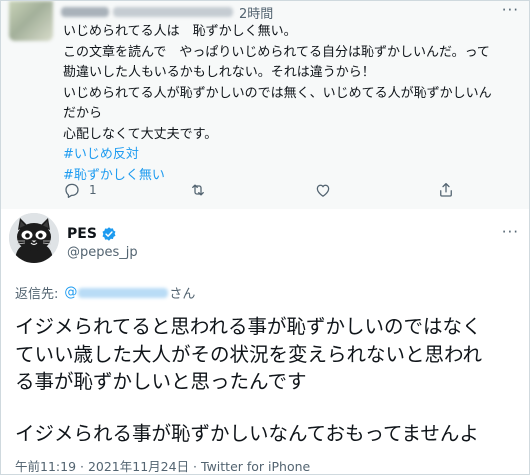 The height and width of the screenshot is (475, 530). Describe the element at coordinates (182, 294) in the screenshot. I see `replying-to-suffix: さん` at that location.